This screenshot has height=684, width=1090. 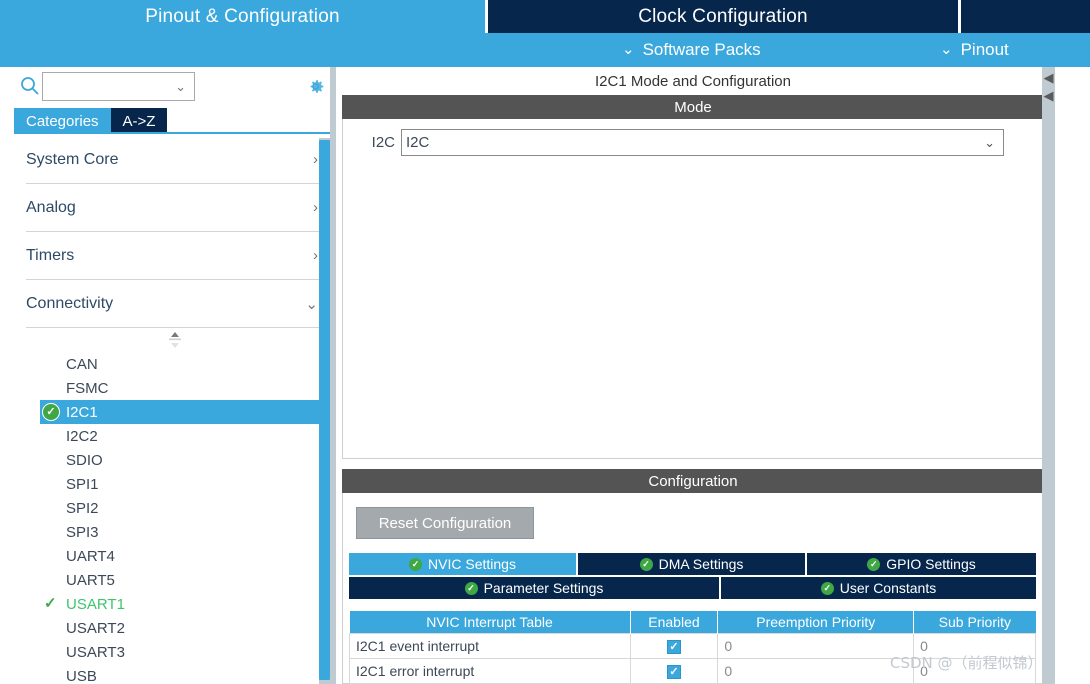 I want to click on reset-configuration-button: Reset Configuration, so click(x=445, y=523).